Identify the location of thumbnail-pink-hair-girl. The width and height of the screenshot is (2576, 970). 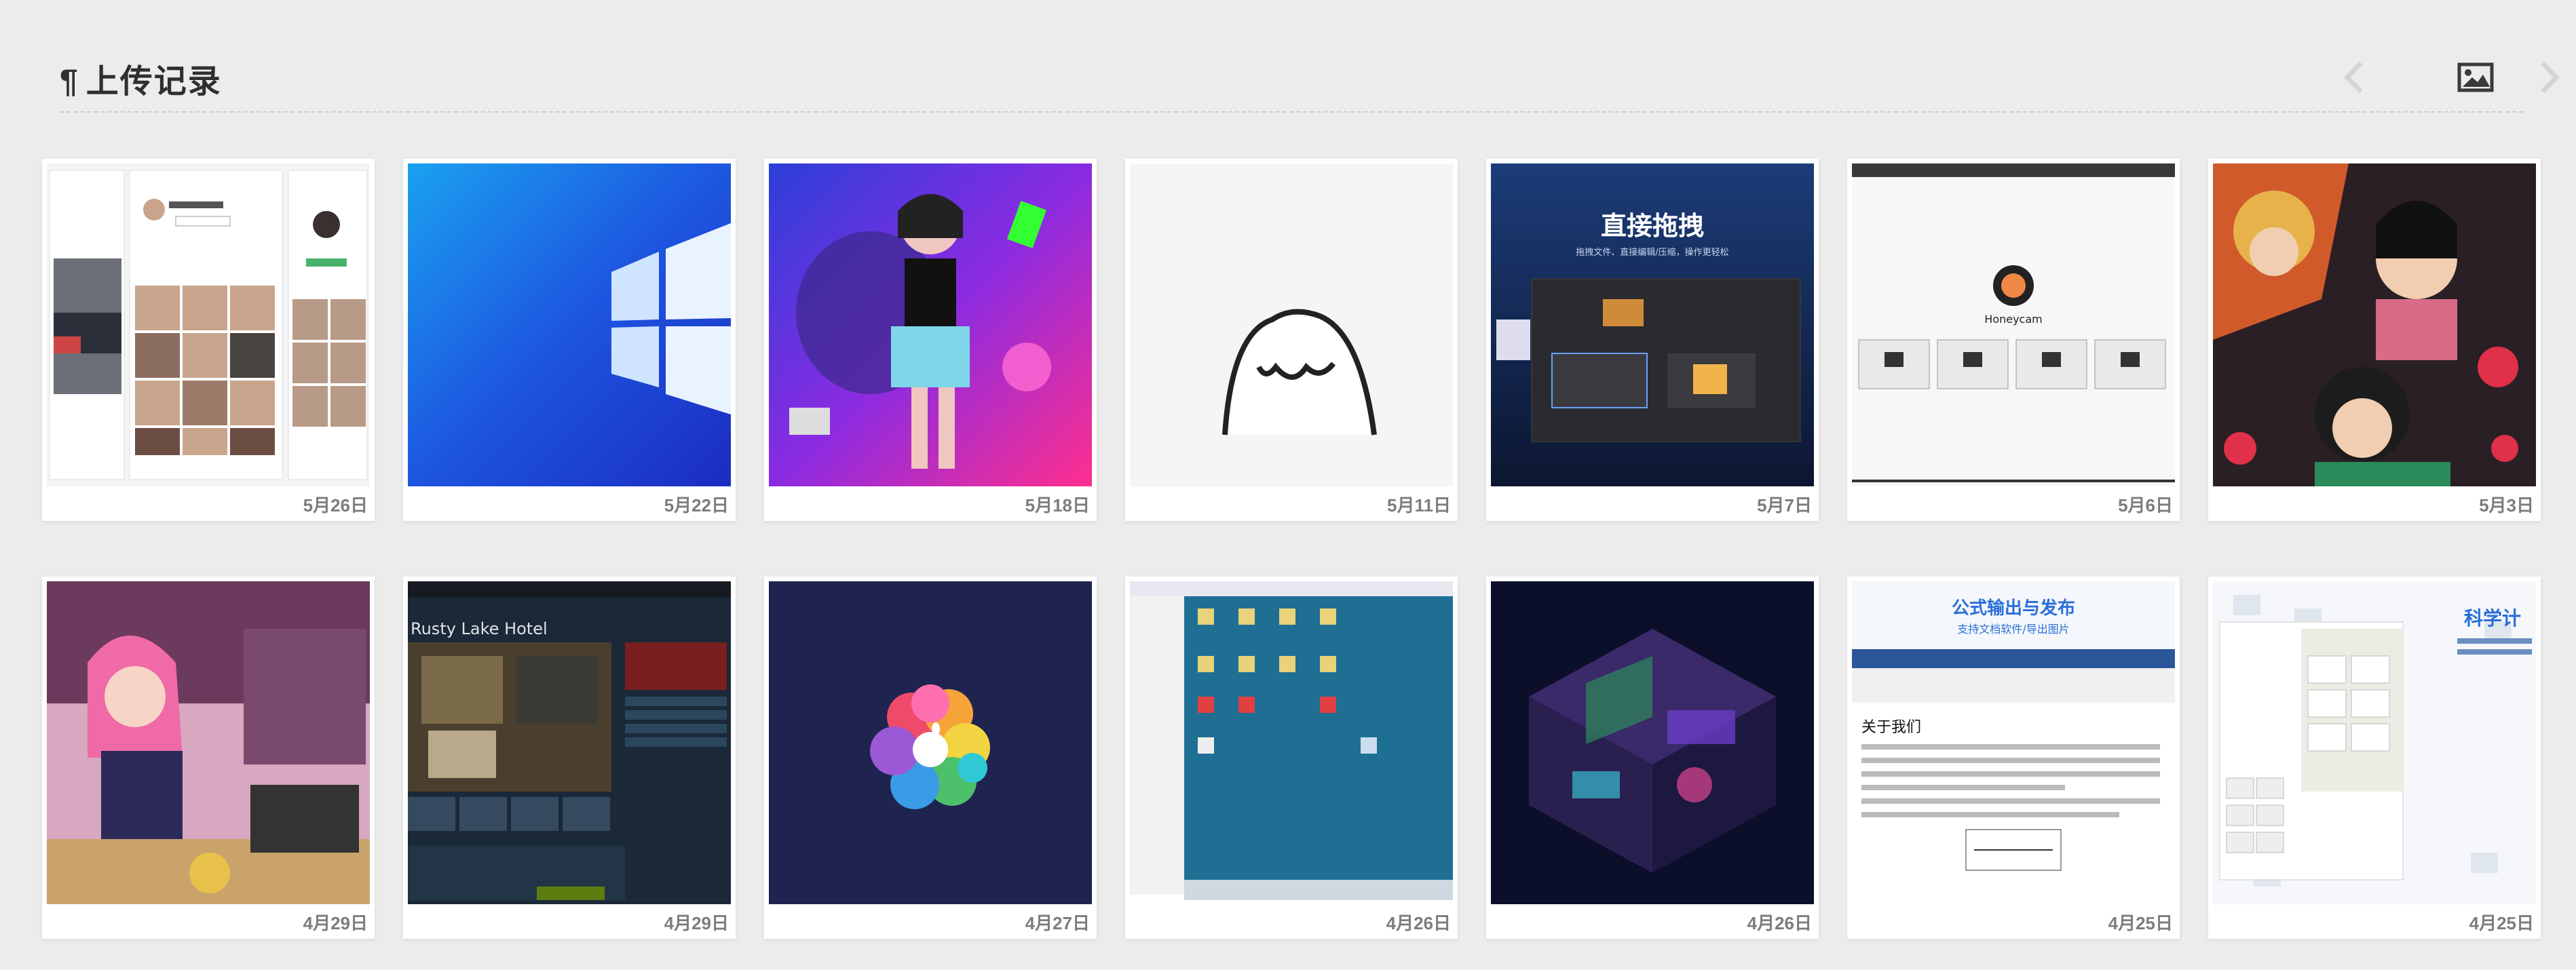
(208, 743).